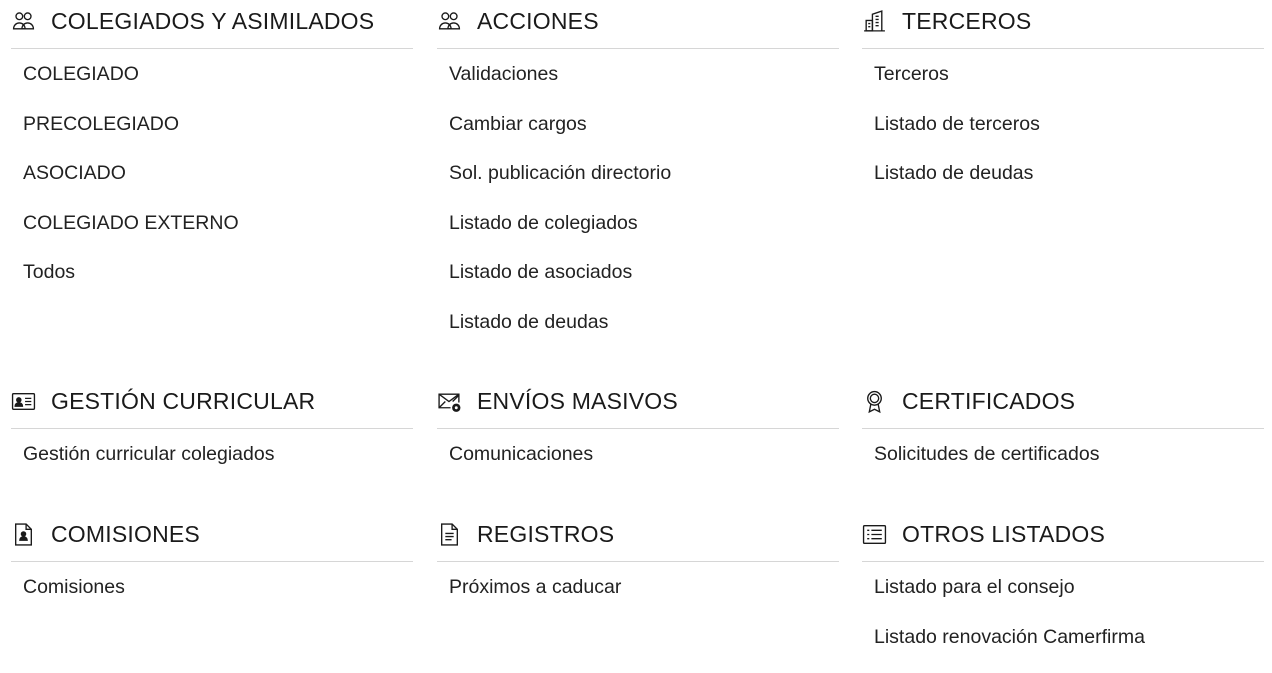 The image size is (1272, 673). What do you see at coordinates (1069, 599) in the screenshot?
I see `link-listado-consejo: Listado para el consejo` at bounding box center [1069, 599].